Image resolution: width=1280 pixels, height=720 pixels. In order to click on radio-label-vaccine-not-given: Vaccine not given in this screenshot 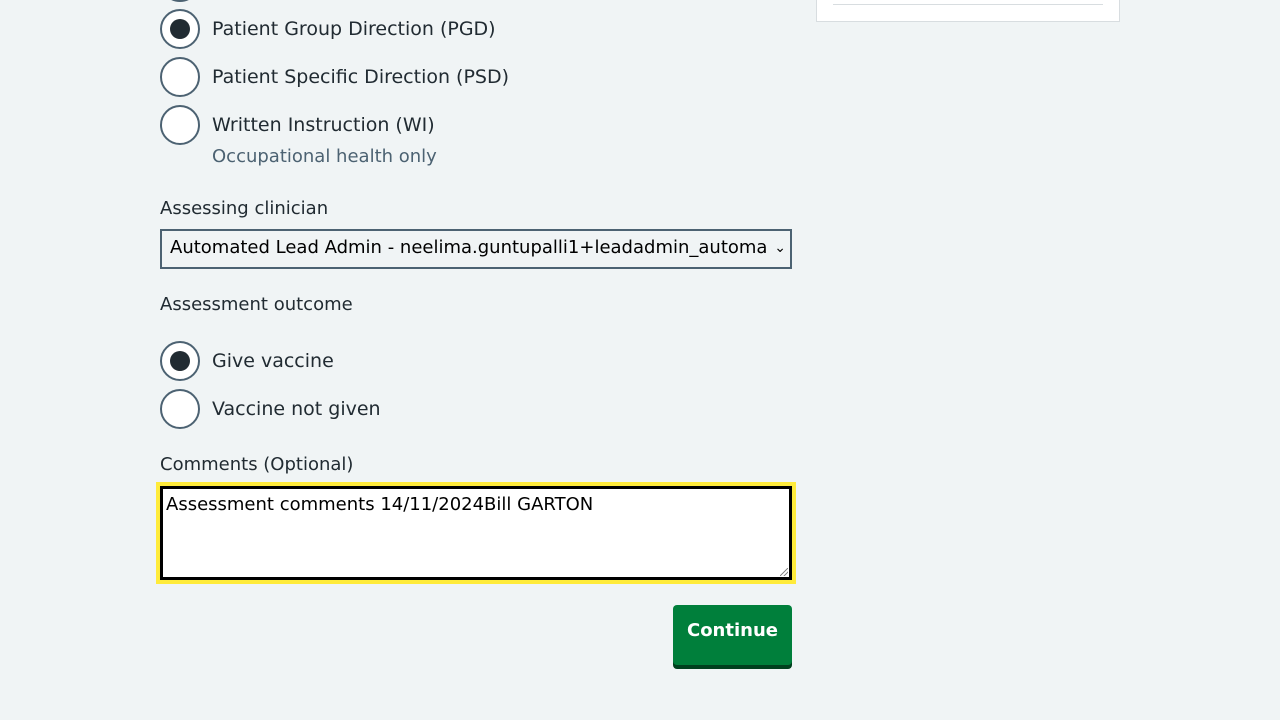, I will do `click(296, 409)`.